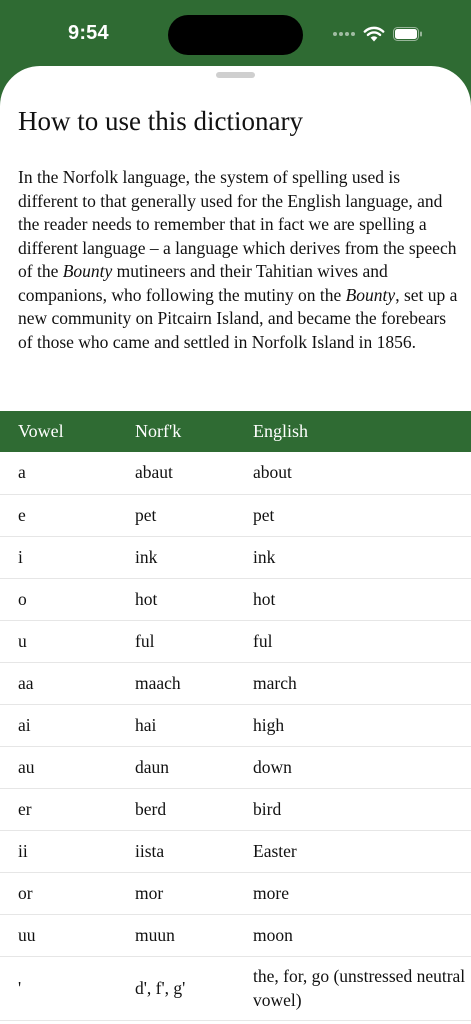 The width and height of the screenshot is (471, 1024). I want to click on page-title: How to use this dictionary, so click(160, 121).